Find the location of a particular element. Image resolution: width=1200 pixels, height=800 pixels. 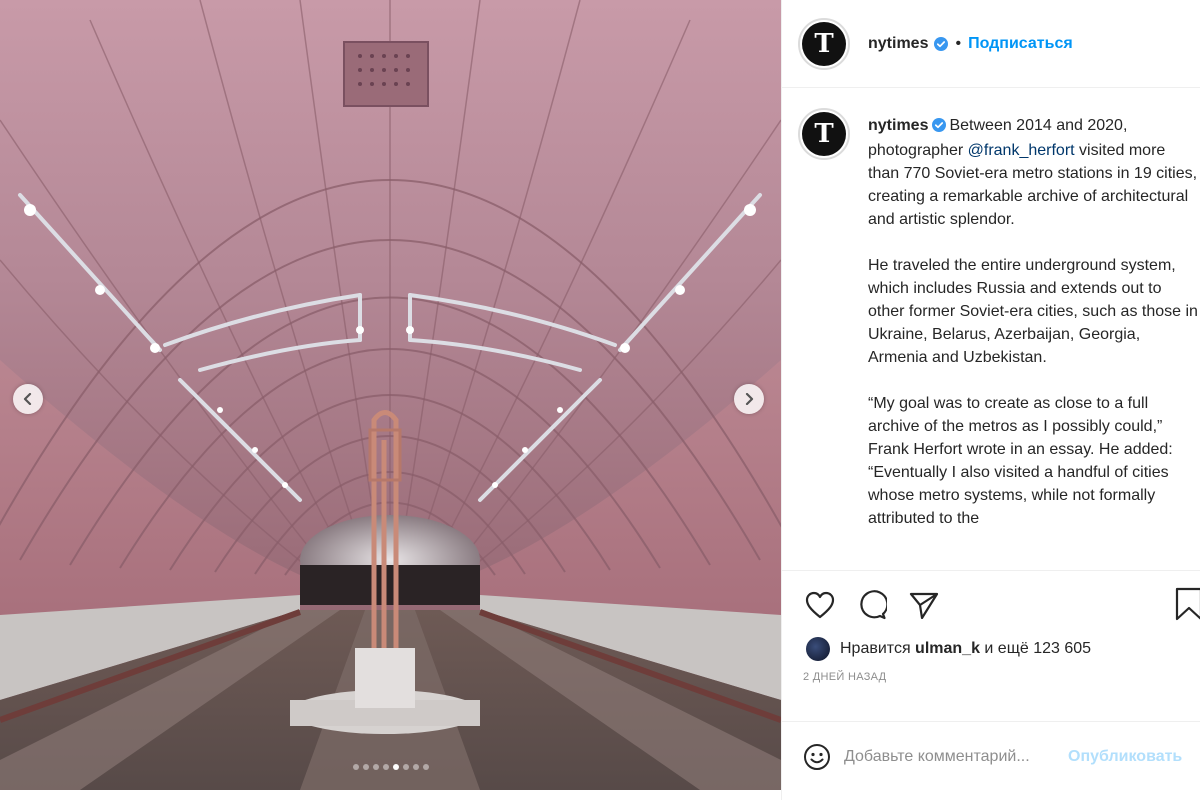

post-header: T nytimes • Подписаться is located at coordinates (991, 44).